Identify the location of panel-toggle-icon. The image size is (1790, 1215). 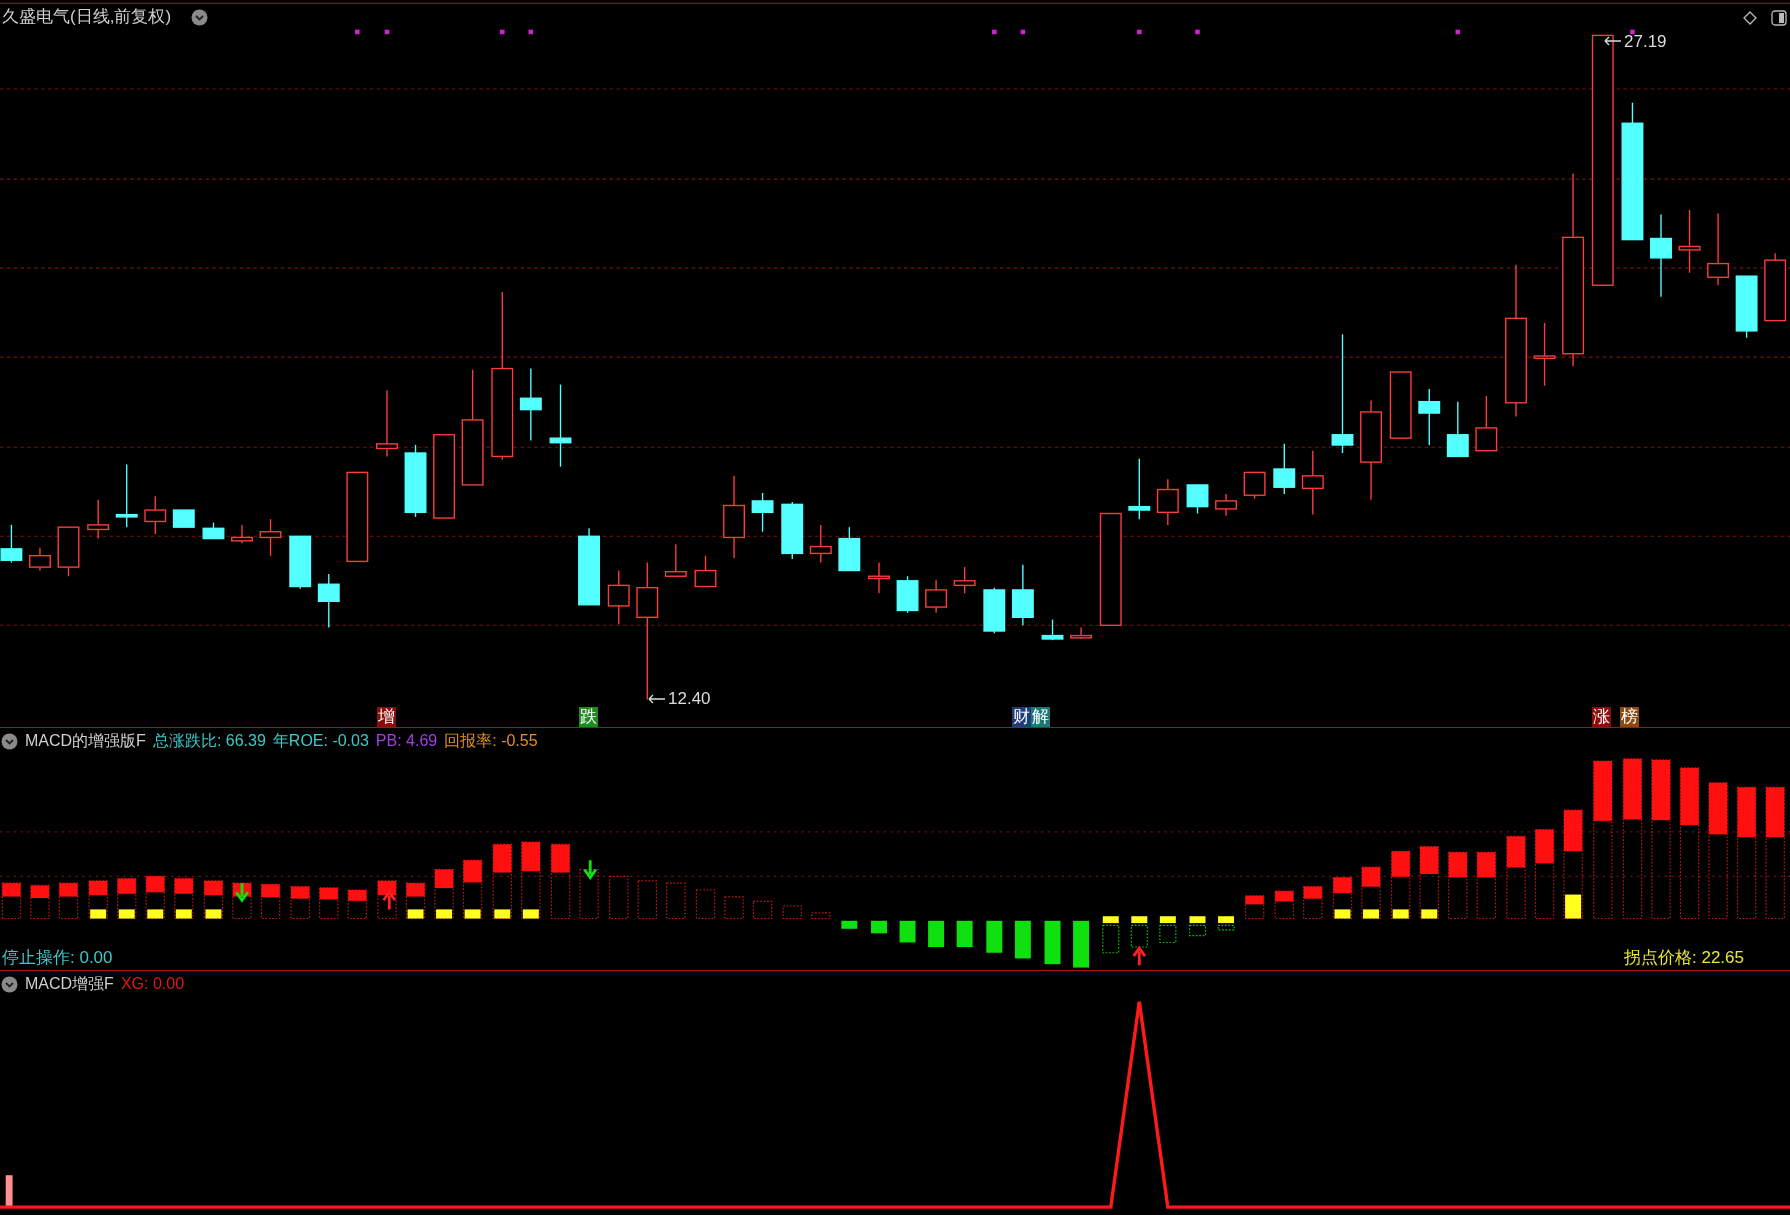
(1779, 18).